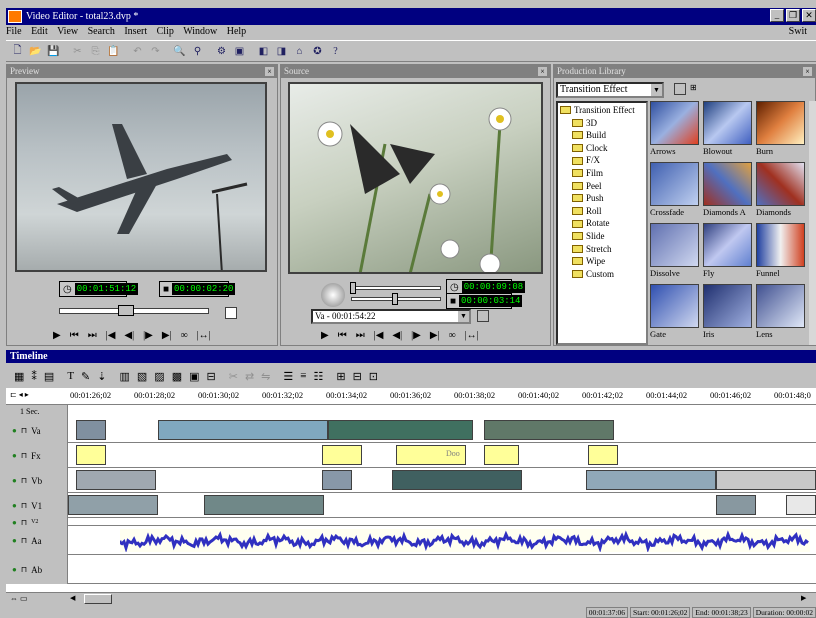  I want to click on transition-thumb: Lens, so click(782, 314).